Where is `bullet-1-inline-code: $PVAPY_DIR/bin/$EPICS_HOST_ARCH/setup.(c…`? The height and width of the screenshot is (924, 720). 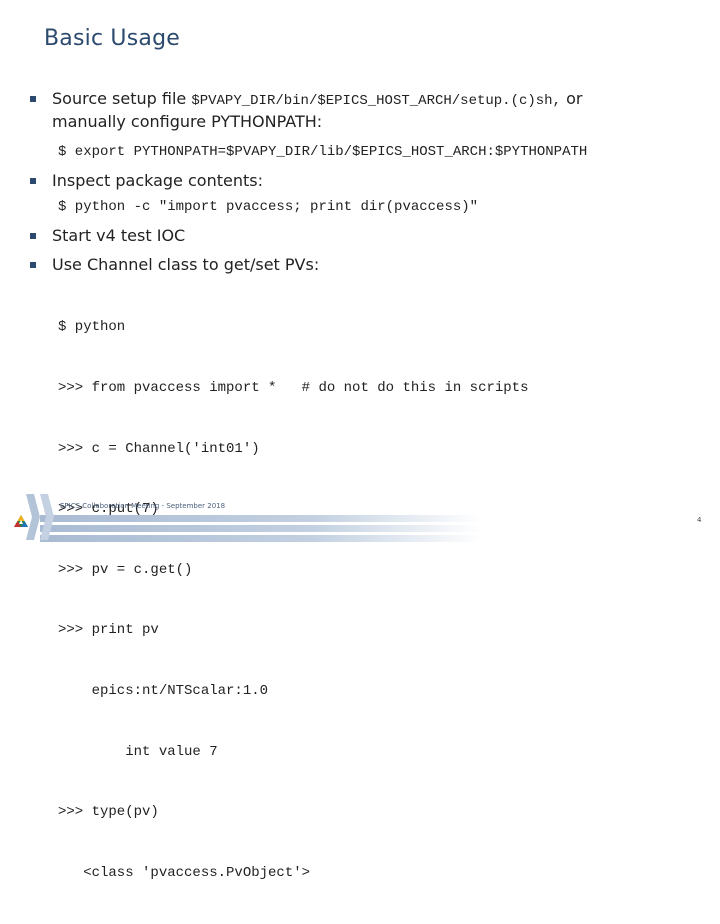
bullet-1-inline-code: $PVAPY_DIR/bin/$EPICS_HOST_ARCH/setup.(c… is located at coordinates (376, 101).